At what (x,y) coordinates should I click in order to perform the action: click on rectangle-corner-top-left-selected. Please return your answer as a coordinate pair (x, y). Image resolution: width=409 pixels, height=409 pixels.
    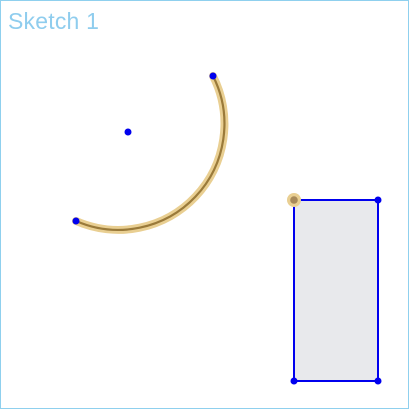
    Looking at the image, I should click on (294, 200).